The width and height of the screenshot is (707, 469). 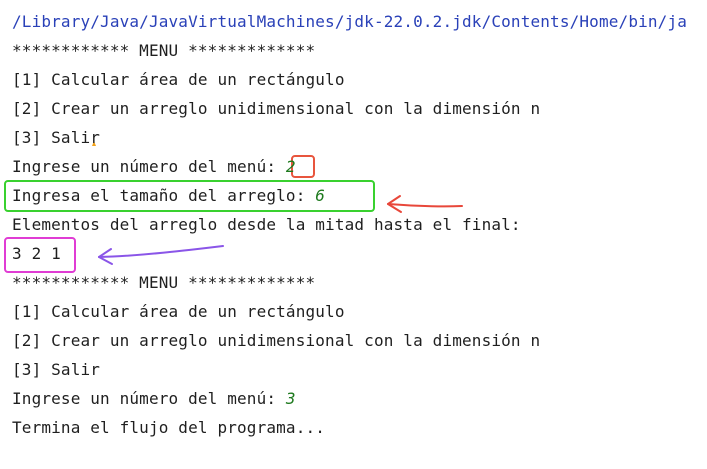 What do you see at coordinates (36, 253) in the screenshot?
I see `elements-output: 3 2 1` at bounding box center [36, 253].